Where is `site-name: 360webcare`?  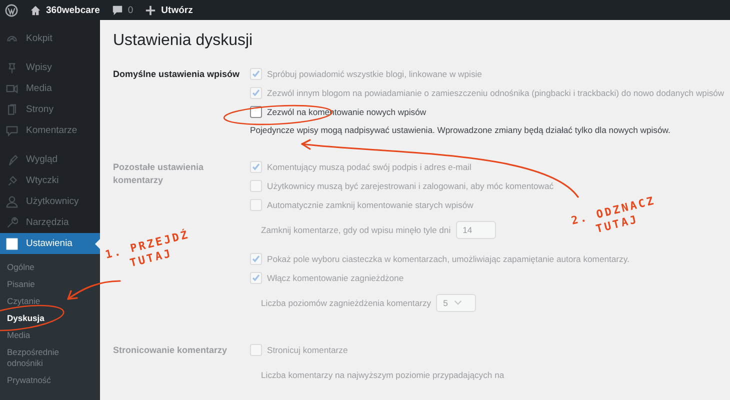
site-name: 360webcare is located at coordinates (73, 10).